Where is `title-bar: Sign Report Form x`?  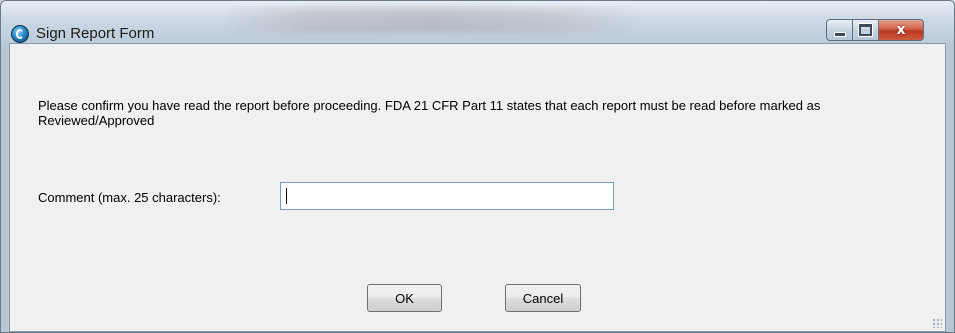
title-bar: Sign Report Form x is located at coordinates (477, 22).